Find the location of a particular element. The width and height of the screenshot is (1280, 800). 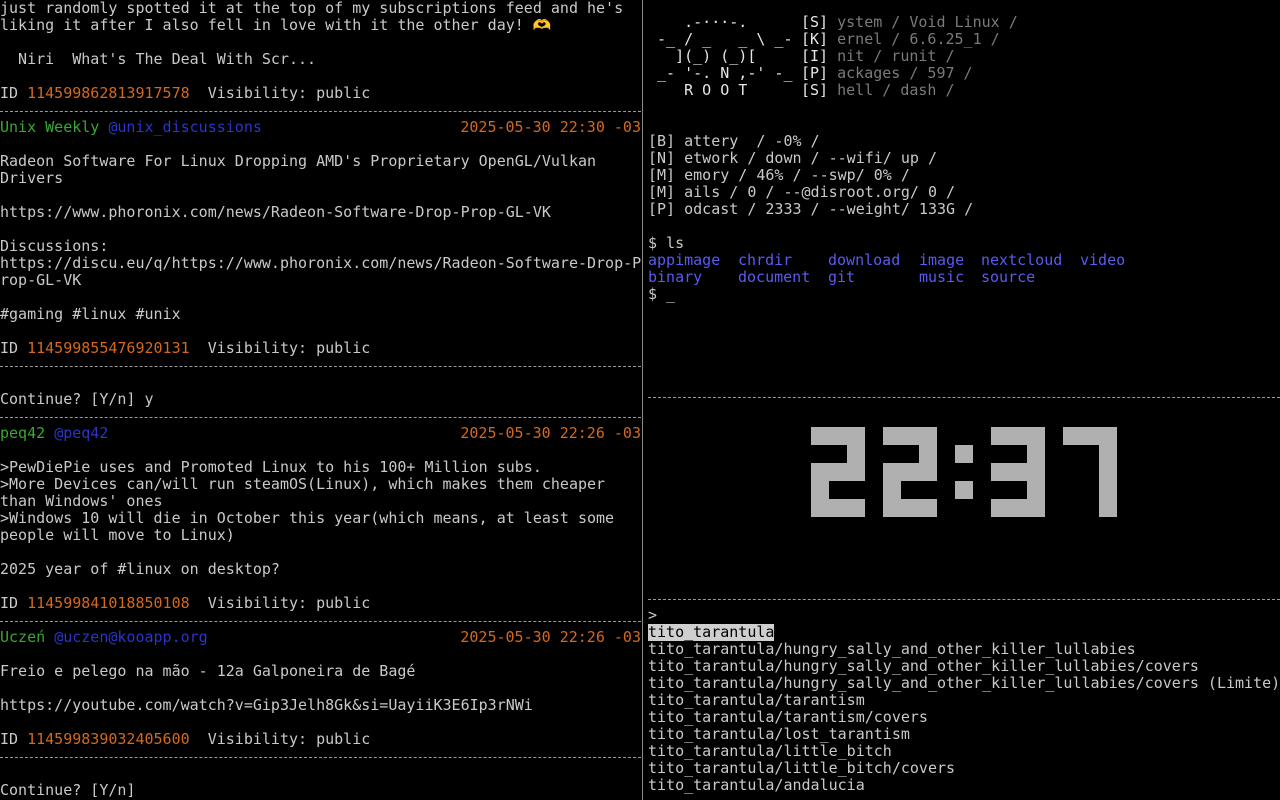

ls-output-row-2: binary document git music source is located at coordinates (964, 277).